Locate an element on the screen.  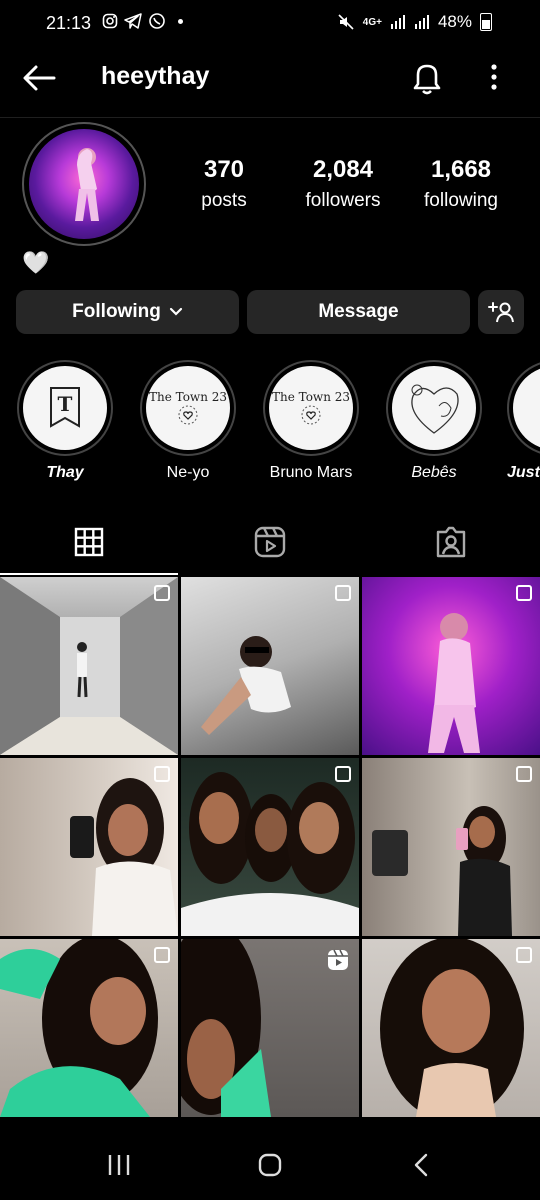
posts-value: 370 is located at coordinates (224, 169).